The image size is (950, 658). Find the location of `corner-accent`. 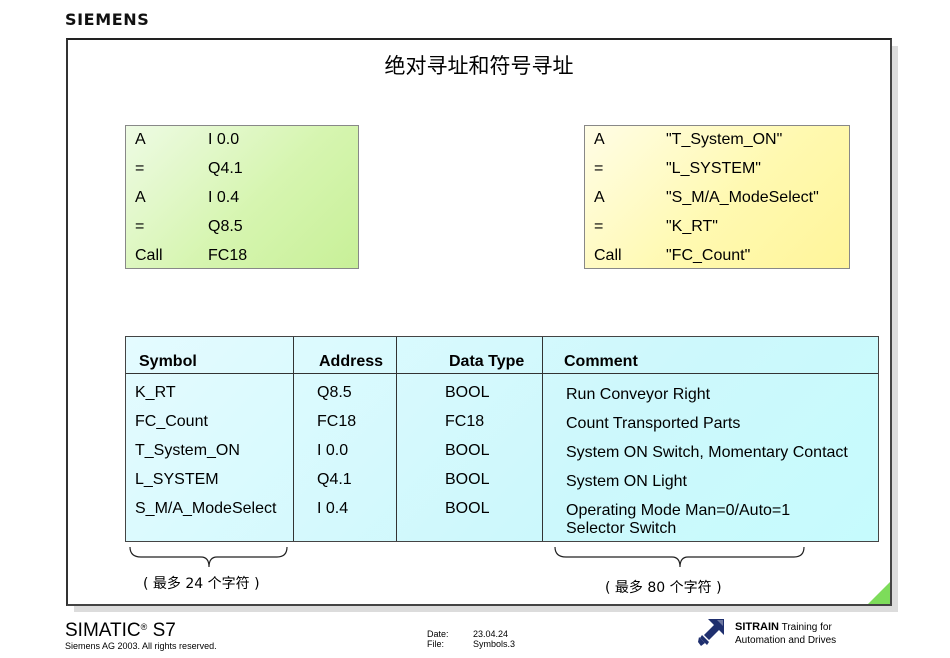

corner-accent is located at coordinates (879, 593).